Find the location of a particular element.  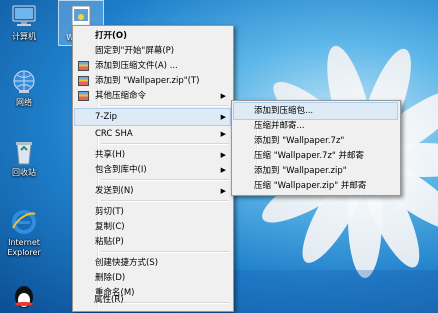

menu-item-include-in-library: 包含到库中(I) ▶ is located at coordinates (152, 170).